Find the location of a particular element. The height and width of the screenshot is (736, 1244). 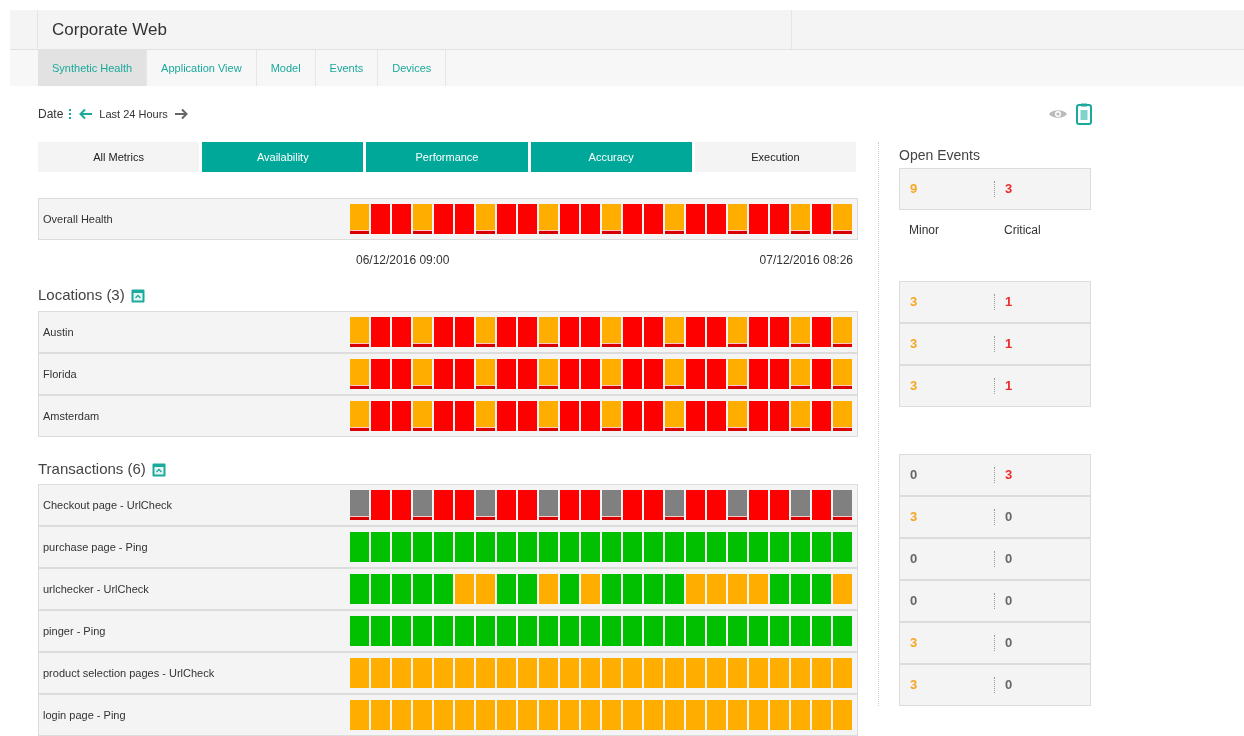

section-title: Transactions (6) is located at coordinates (92, 469).